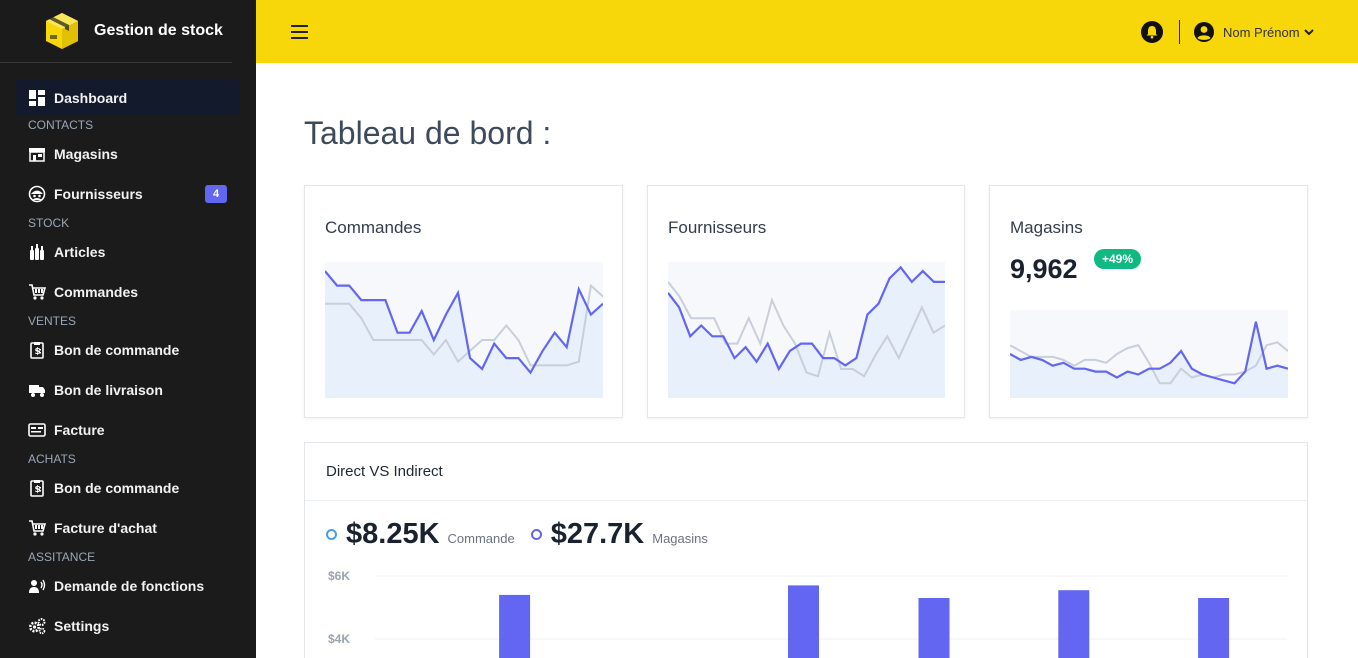 The height and width of the screenshot is (658, 1358). What do you see at coordinates (37, 430) in the screenshot?
I see `invoice-icon` at bounding box center [37, 430].